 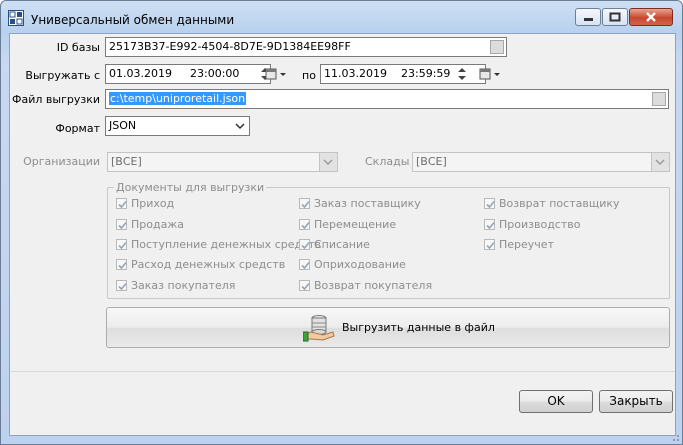 I want to click on date-from-calendar-button, so click(x=276, y=74).